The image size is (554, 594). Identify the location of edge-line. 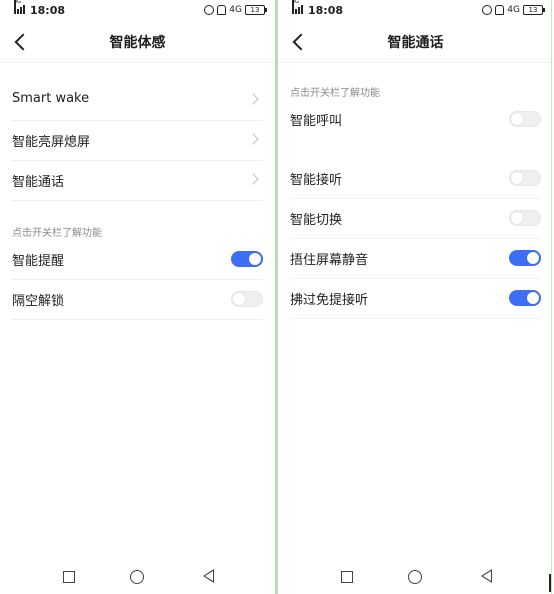
(551, 297).